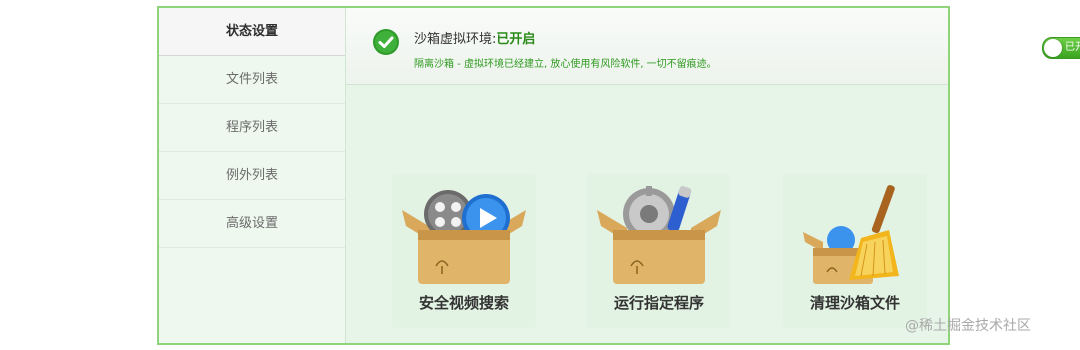  Describe the element at coordinates (854, 303) in the screenshot. I see `tile-label: 清理沙箱文件` at that location.